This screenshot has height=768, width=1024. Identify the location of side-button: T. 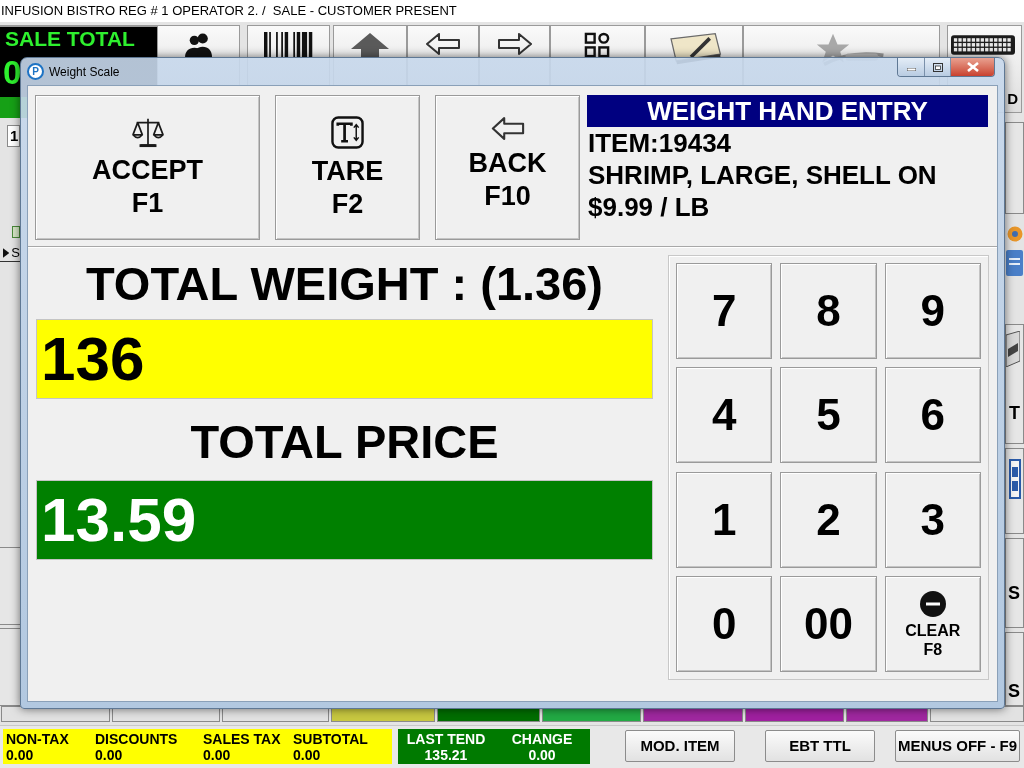
(1014, 384).